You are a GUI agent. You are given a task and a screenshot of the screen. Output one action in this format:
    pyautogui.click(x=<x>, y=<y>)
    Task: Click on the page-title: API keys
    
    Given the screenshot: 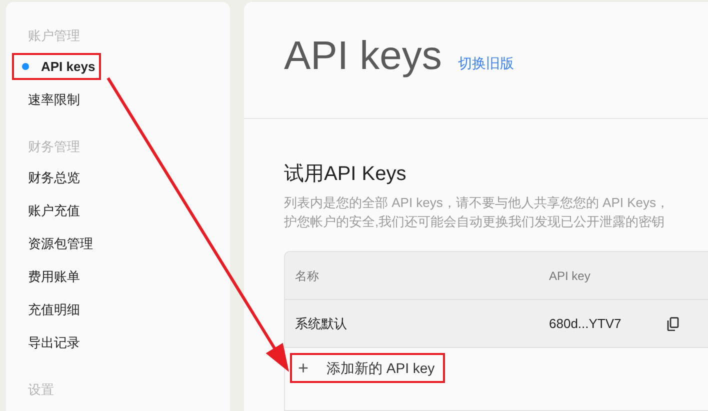 What is the action you would take?
    pyautogui.click(x=363, y=56)
    